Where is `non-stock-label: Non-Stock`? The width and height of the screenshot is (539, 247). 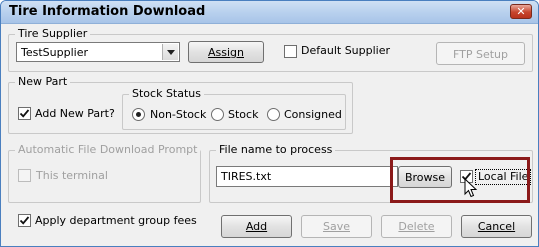 non-stock-label: Non-Stock is located at coordinates (178, 114).